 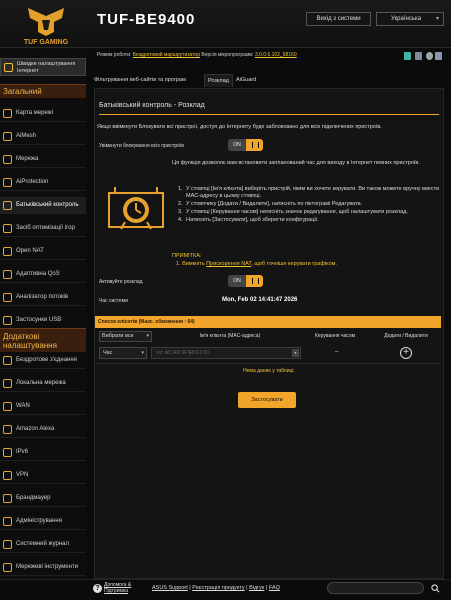 I want to click on systime-label: Час системи, so click(x=114, y=301).